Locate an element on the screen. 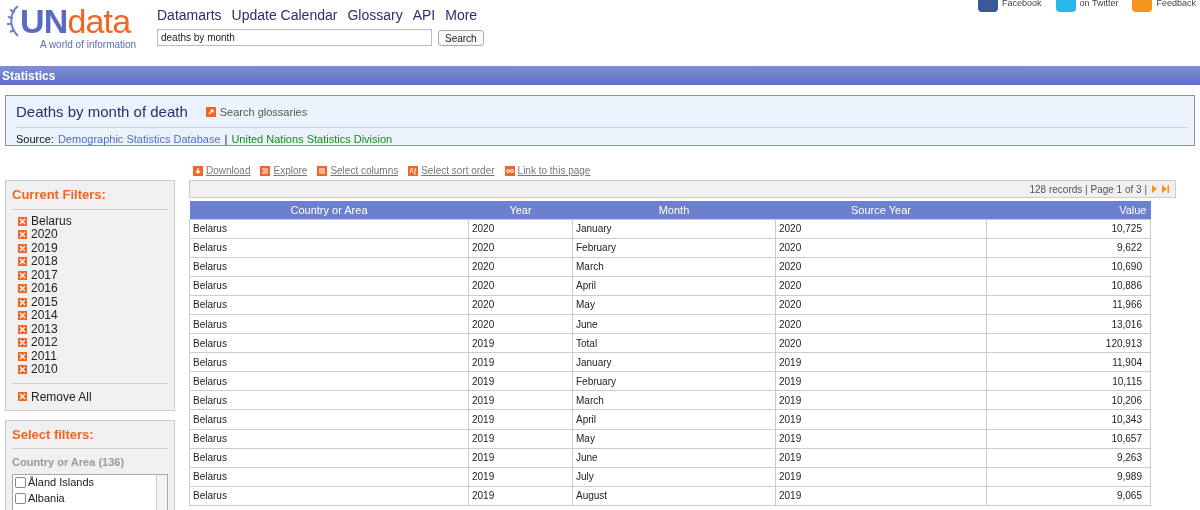  filter-label: 2019 is located at coordinates (44, 248).